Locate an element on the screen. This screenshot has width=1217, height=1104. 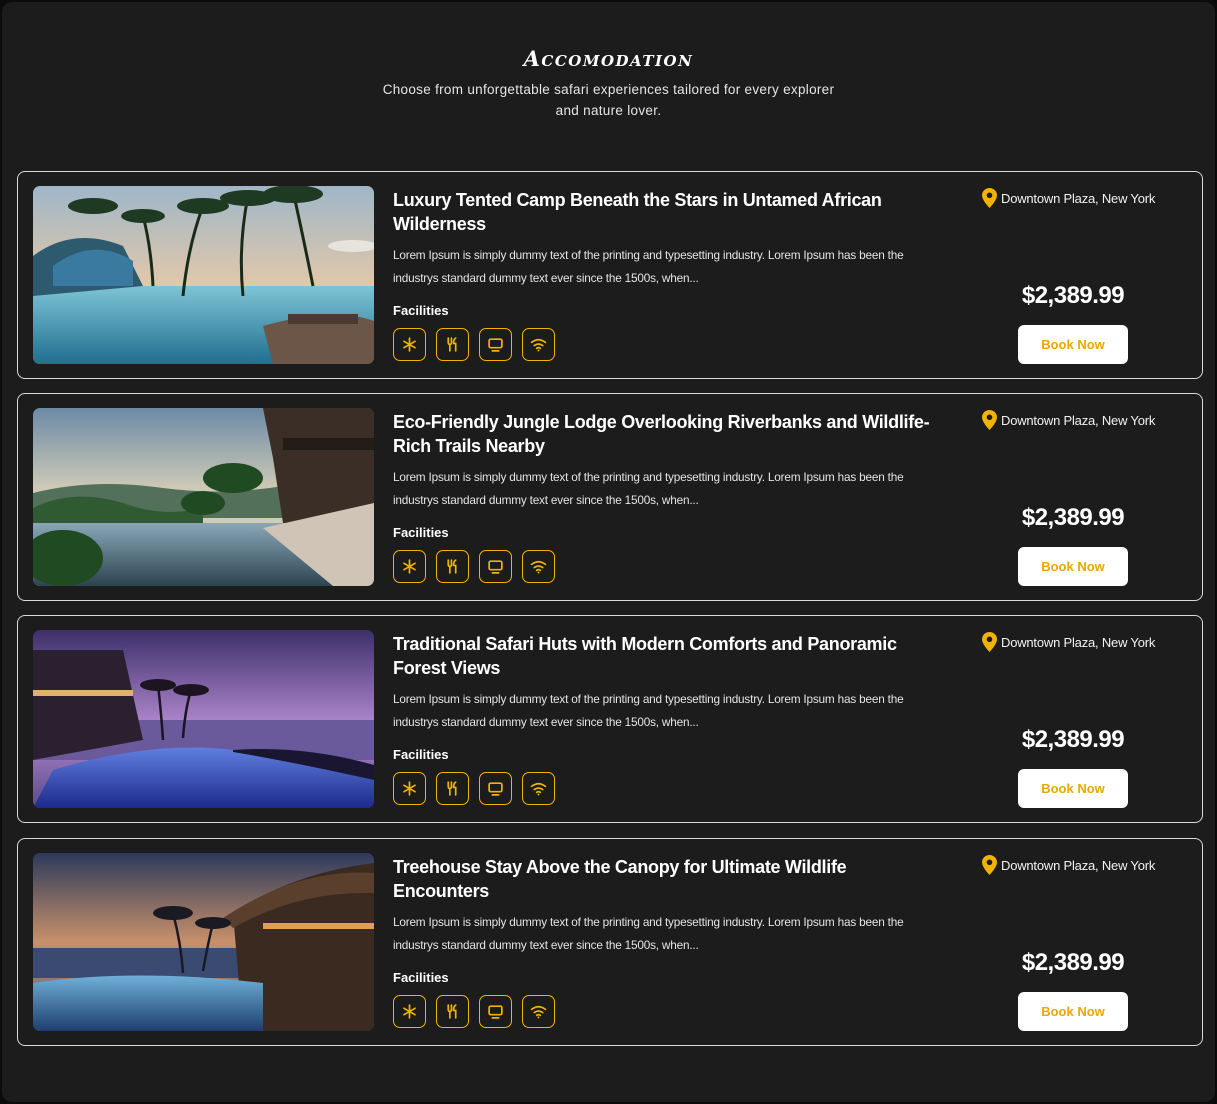
card-image-treehouse-dusk is located at coordinates (203, 942).